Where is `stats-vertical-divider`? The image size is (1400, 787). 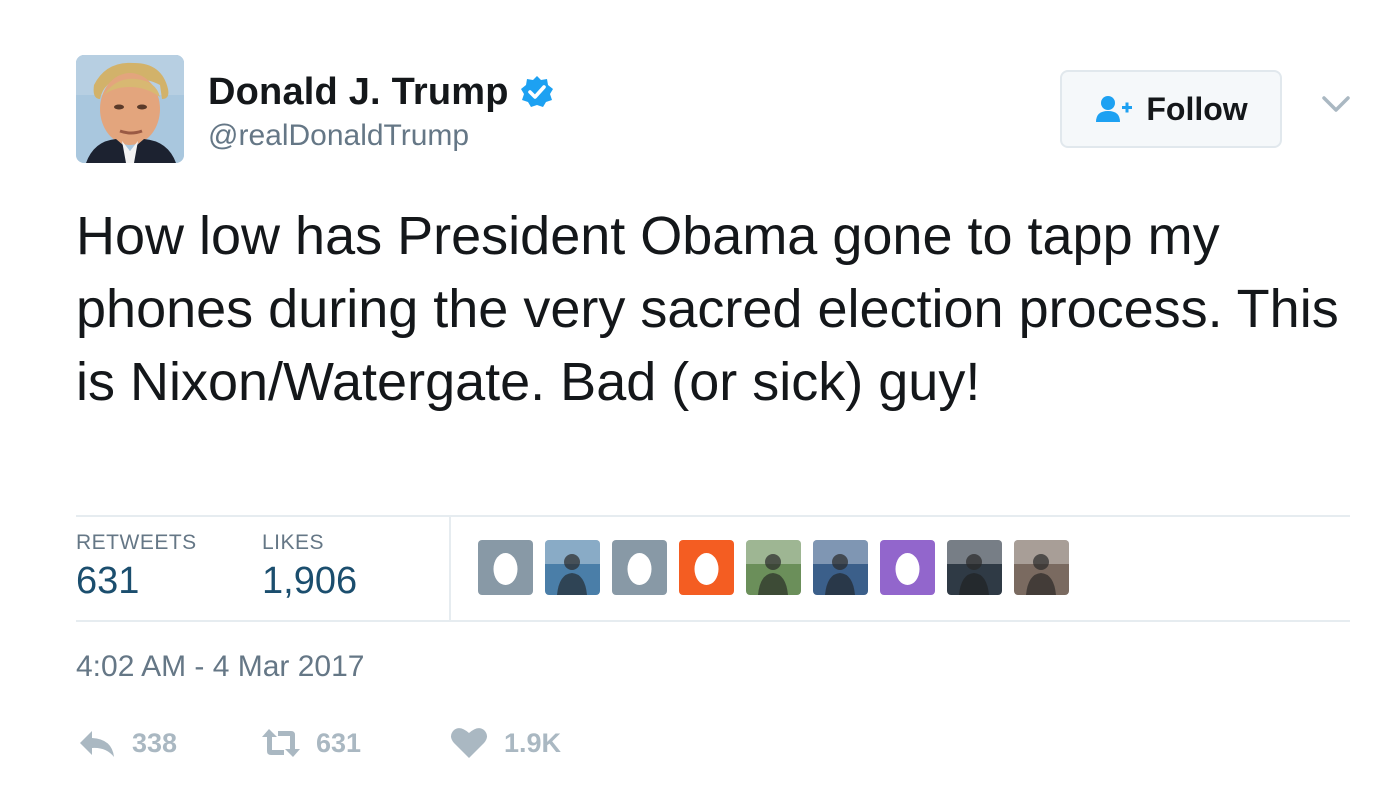 stats-vertical-divider is located at coordinates (450, 568).